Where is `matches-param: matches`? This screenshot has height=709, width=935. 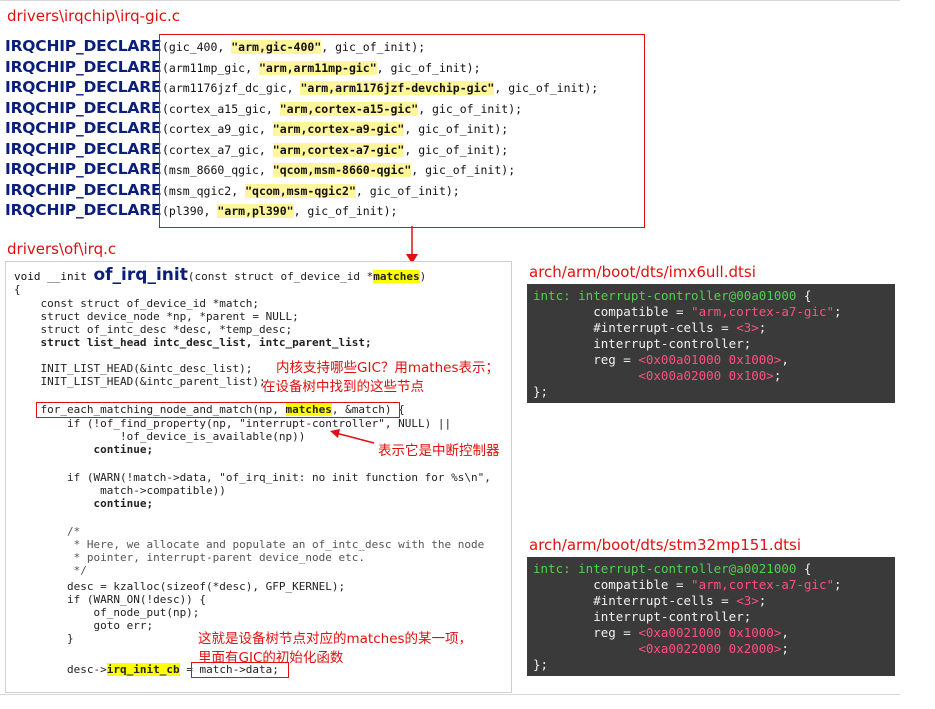 matches-param: matches is located at coordinates (396, 276).